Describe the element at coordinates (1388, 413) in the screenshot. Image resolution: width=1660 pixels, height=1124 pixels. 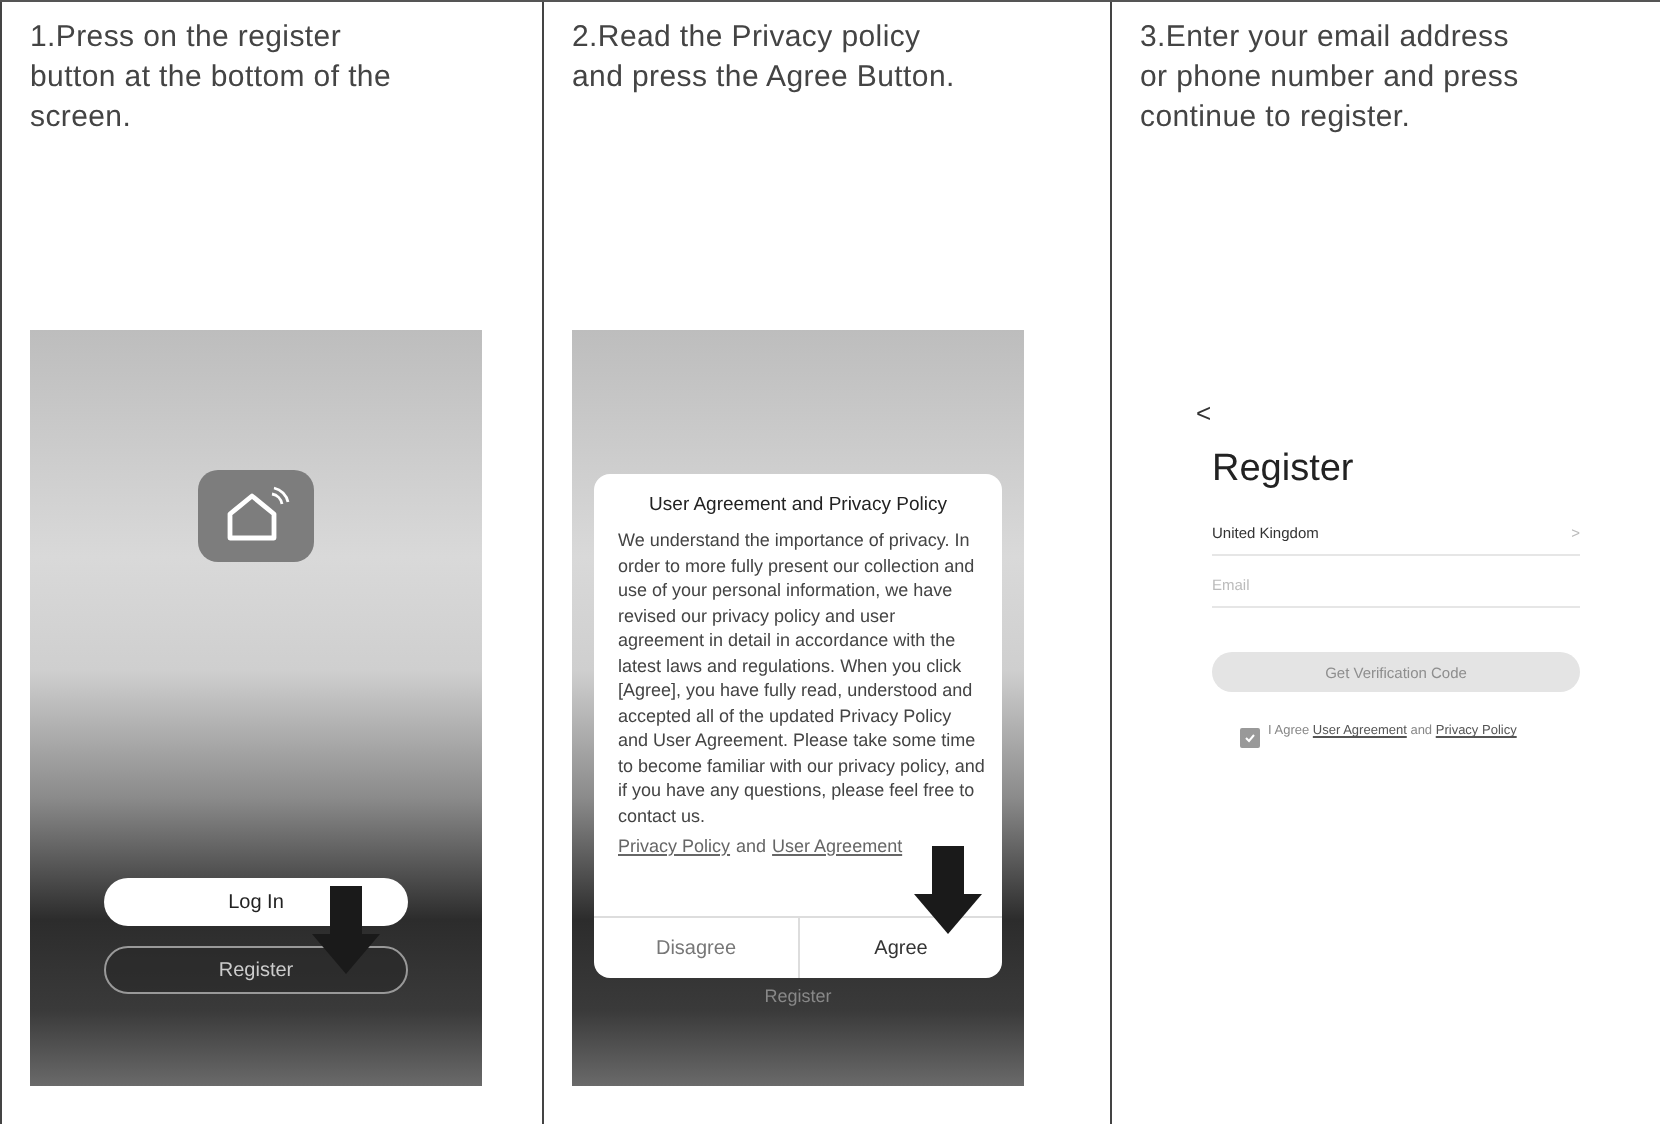
I see `back-button: <` at that location.